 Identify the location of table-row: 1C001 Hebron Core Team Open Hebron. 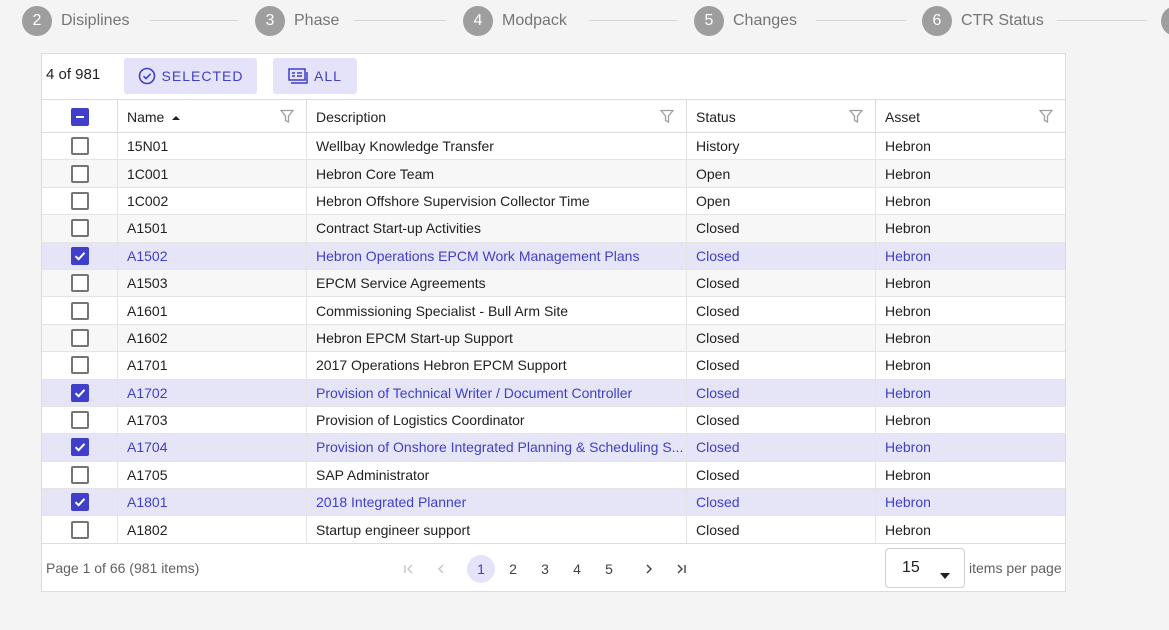
(553, 174).